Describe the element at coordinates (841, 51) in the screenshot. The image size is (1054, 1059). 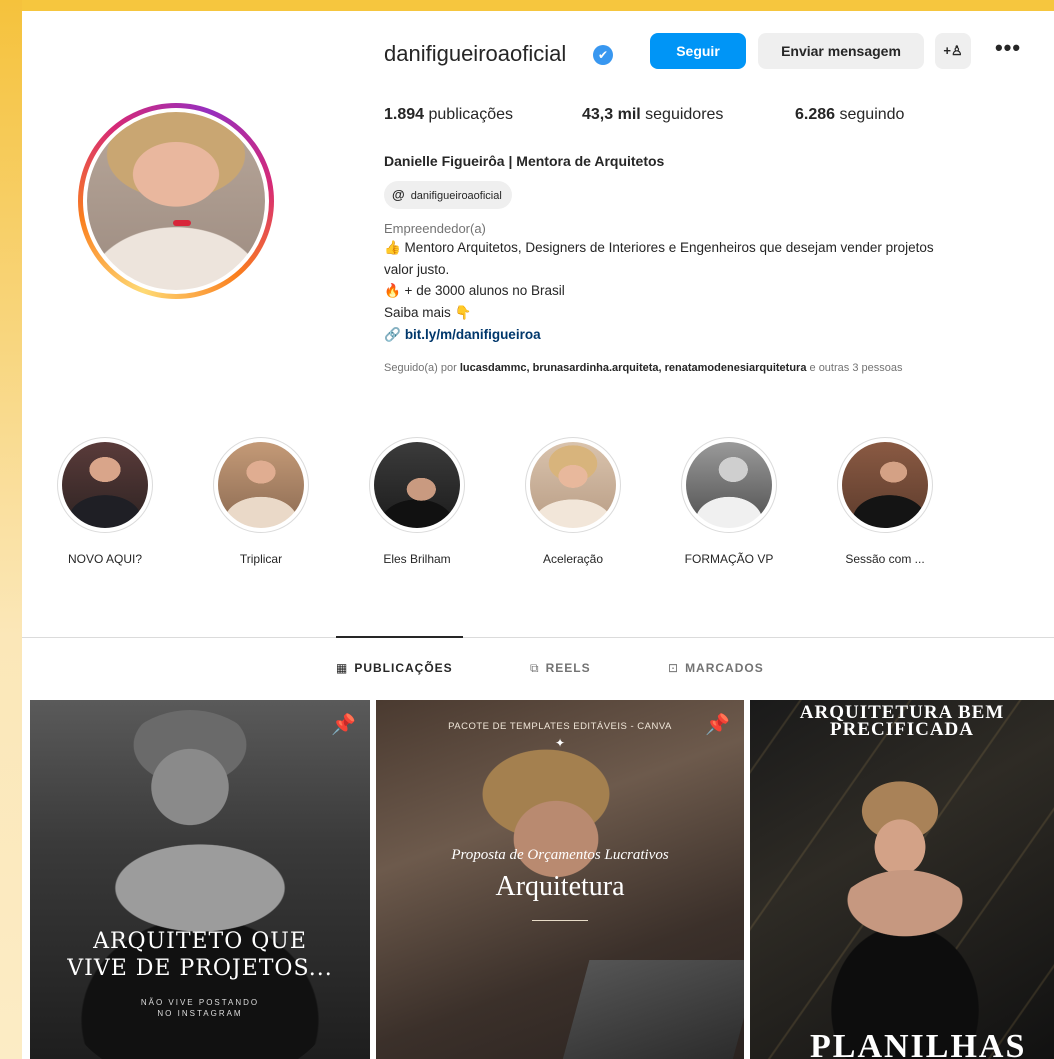
I see `send-message-button: Enviar mensagem` at that location.